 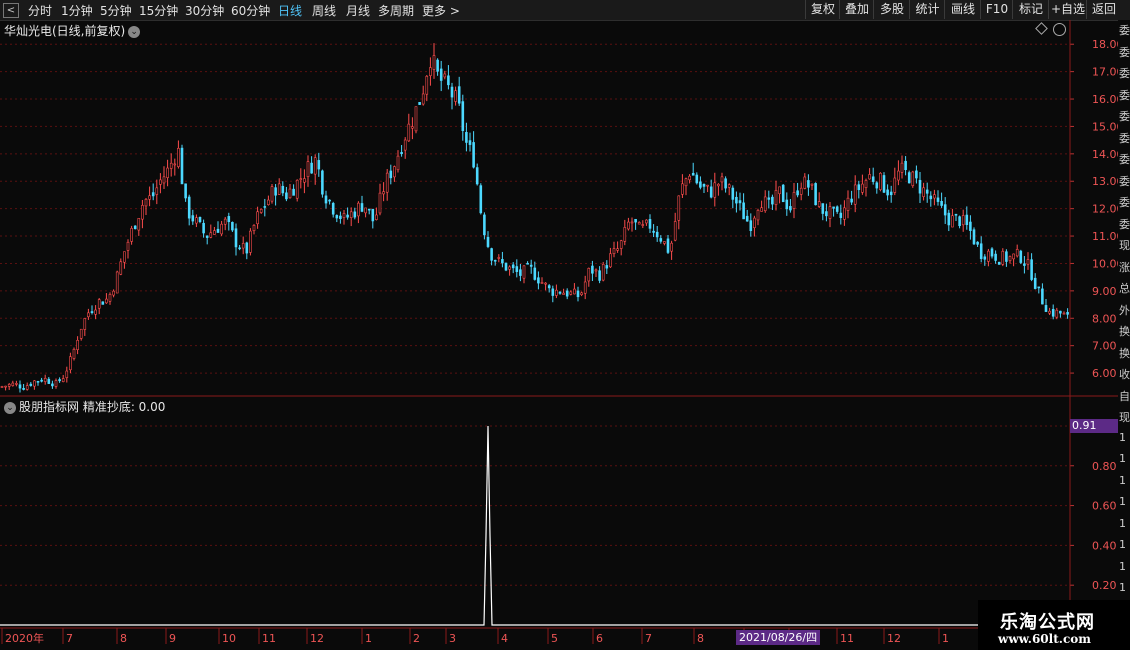 I want to click on y-tick-label: 6.00, so click(x=1104, y=373).